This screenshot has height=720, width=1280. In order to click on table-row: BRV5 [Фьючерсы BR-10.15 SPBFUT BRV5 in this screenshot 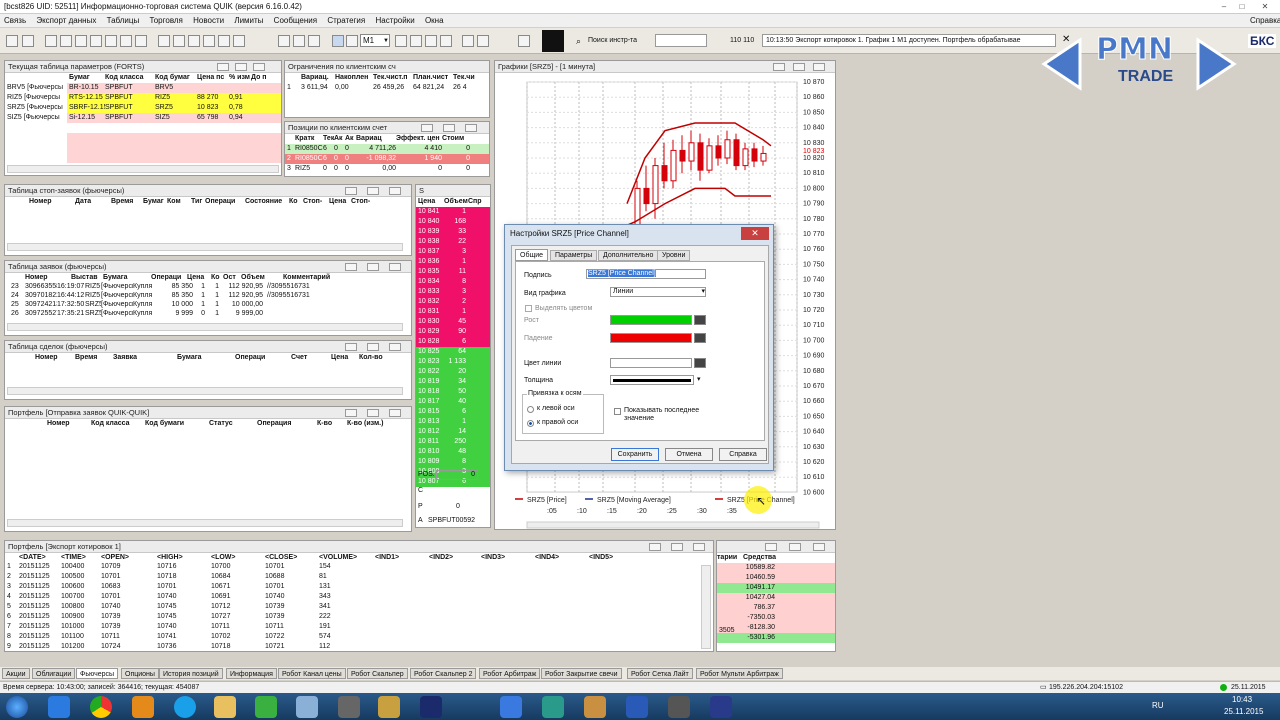, I will do `click(143, 88)`.